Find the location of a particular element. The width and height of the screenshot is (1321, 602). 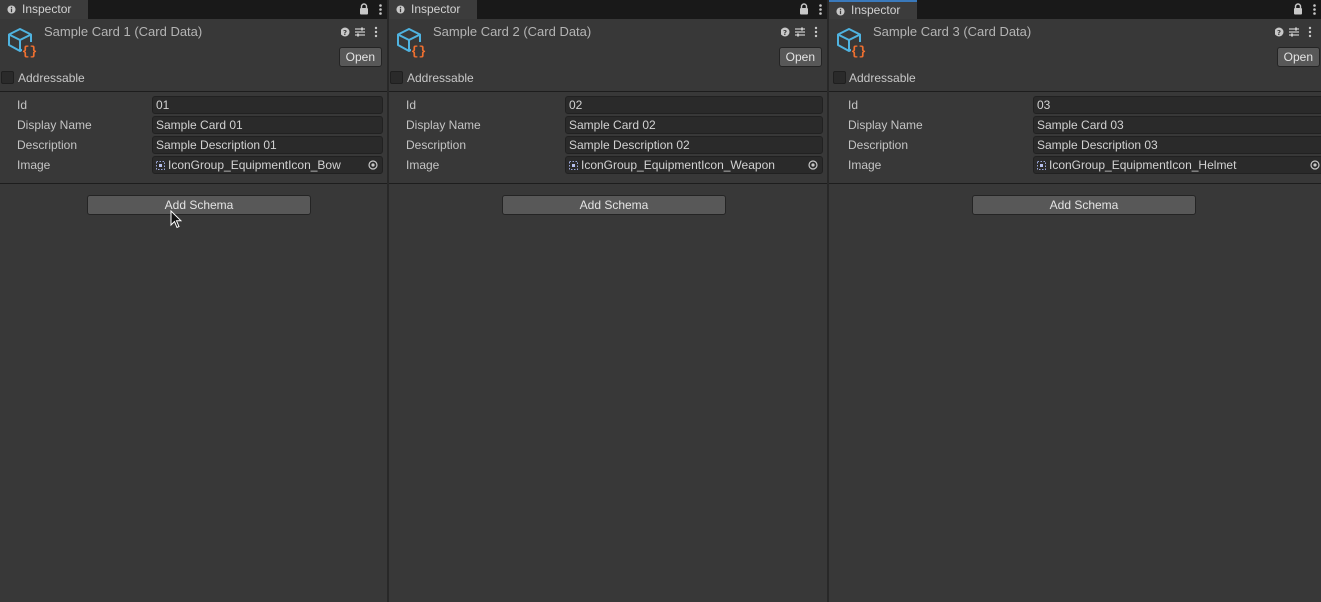

description-field: Sample Description 02 is located at coordinates (694, 145).